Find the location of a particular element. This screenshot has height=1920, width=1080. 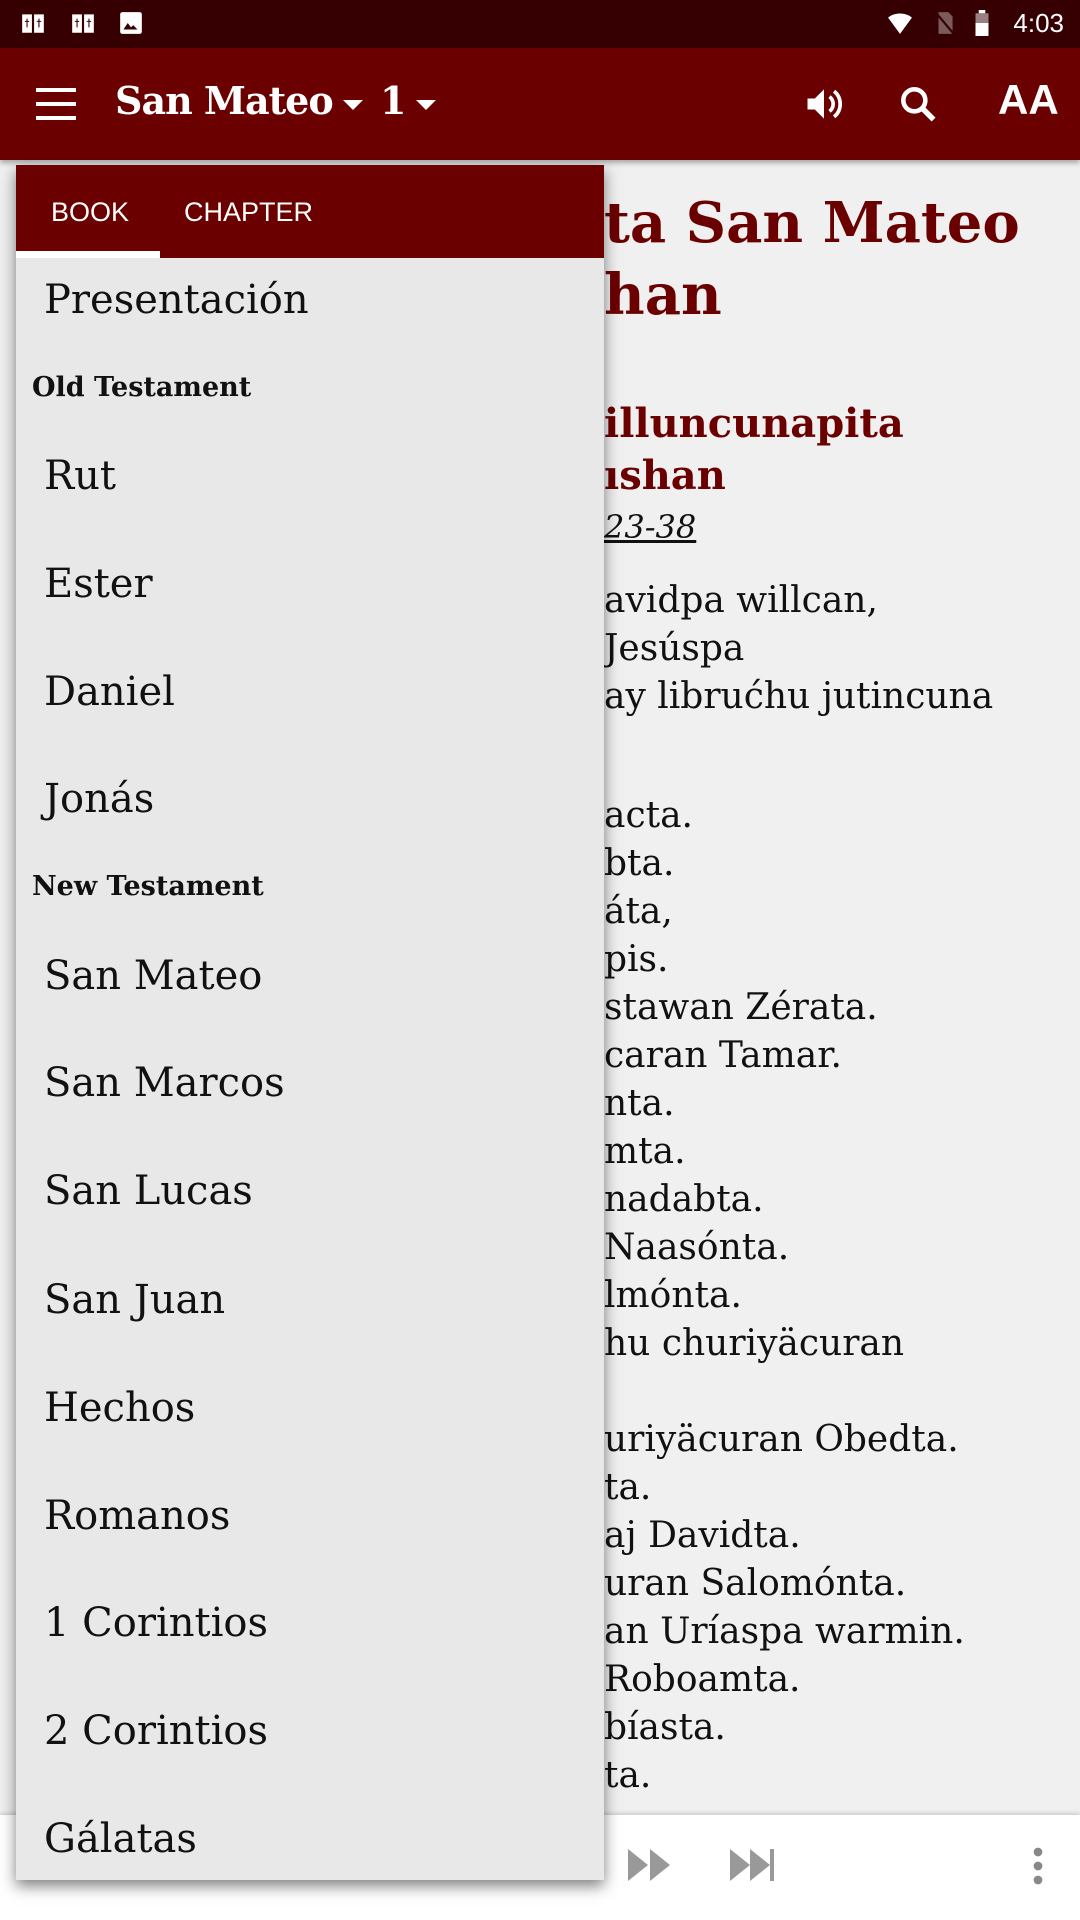

speaker-icon is located at coordinates (824, 104).